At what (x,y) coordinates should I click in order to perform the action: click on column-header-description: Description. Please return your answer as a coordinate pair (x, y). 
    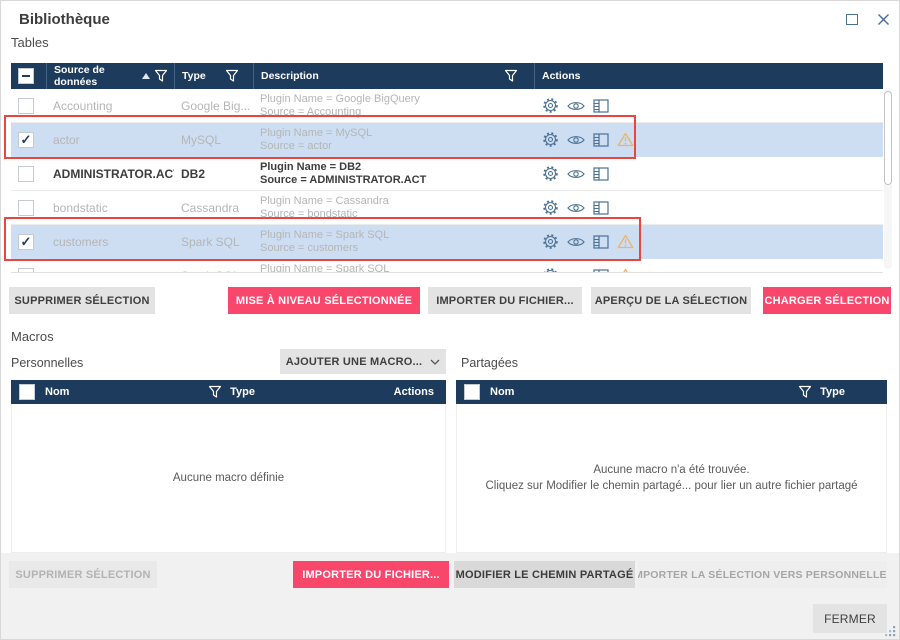
    Looking at the image, I should click on (393, 76).